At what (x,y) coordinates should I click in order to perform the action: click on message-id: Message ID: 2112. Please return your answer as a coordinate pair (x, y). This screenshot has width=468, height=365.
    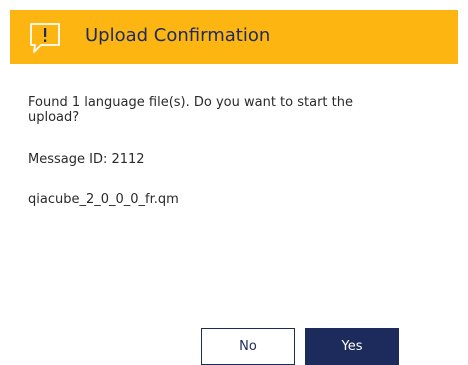
    Looking at the image, I should click on (86, 159).